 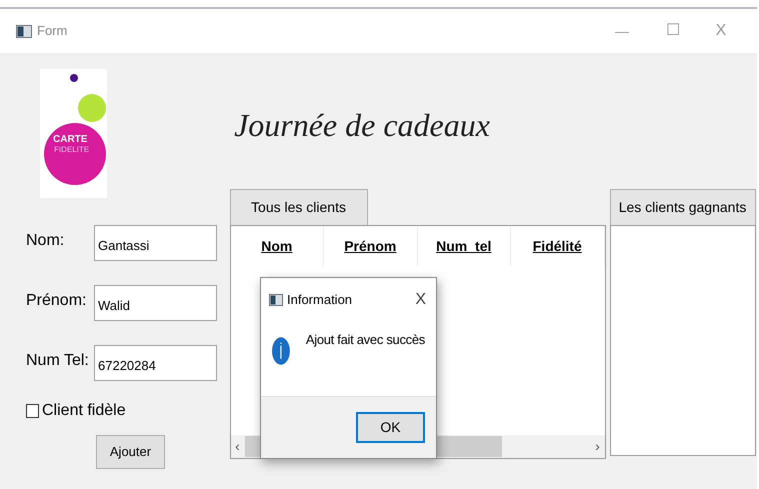 I want to click on logo-text: FIDELITE, so click(x=72, y=150).